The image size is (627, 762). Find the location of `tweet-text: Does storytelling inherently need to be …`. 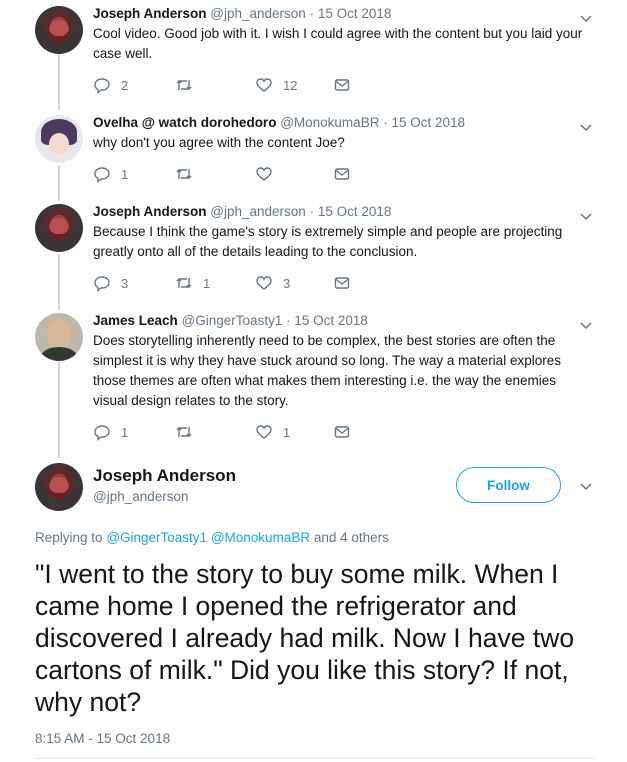

tweet-text: Does storytelling inherently need to be … is located at coordinates (327, 370).